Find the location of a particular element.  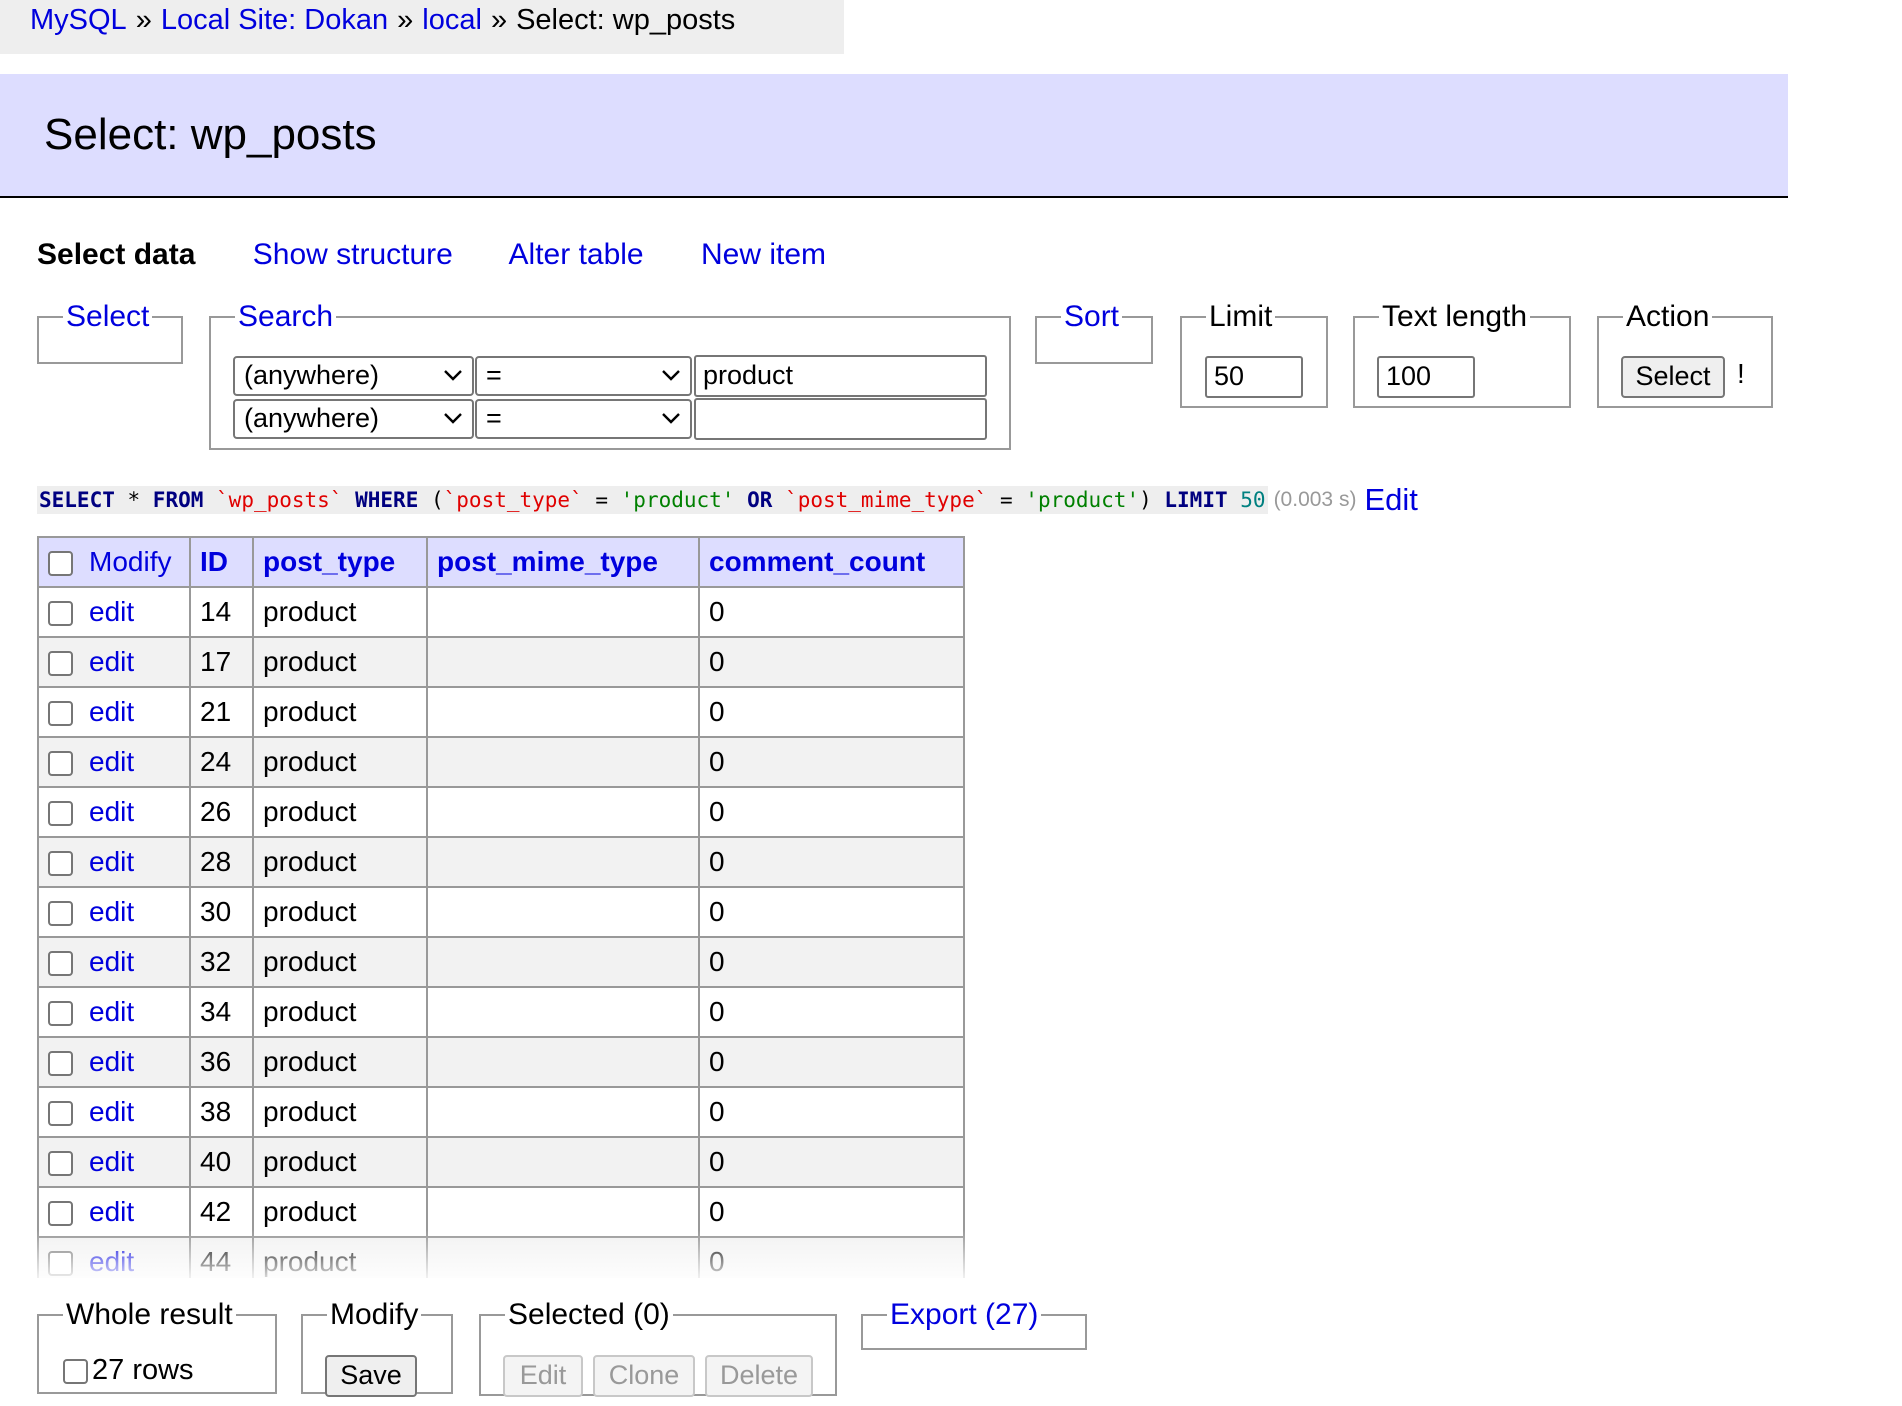

edit-query-link: Edit is located at coordinates (1390, 499).